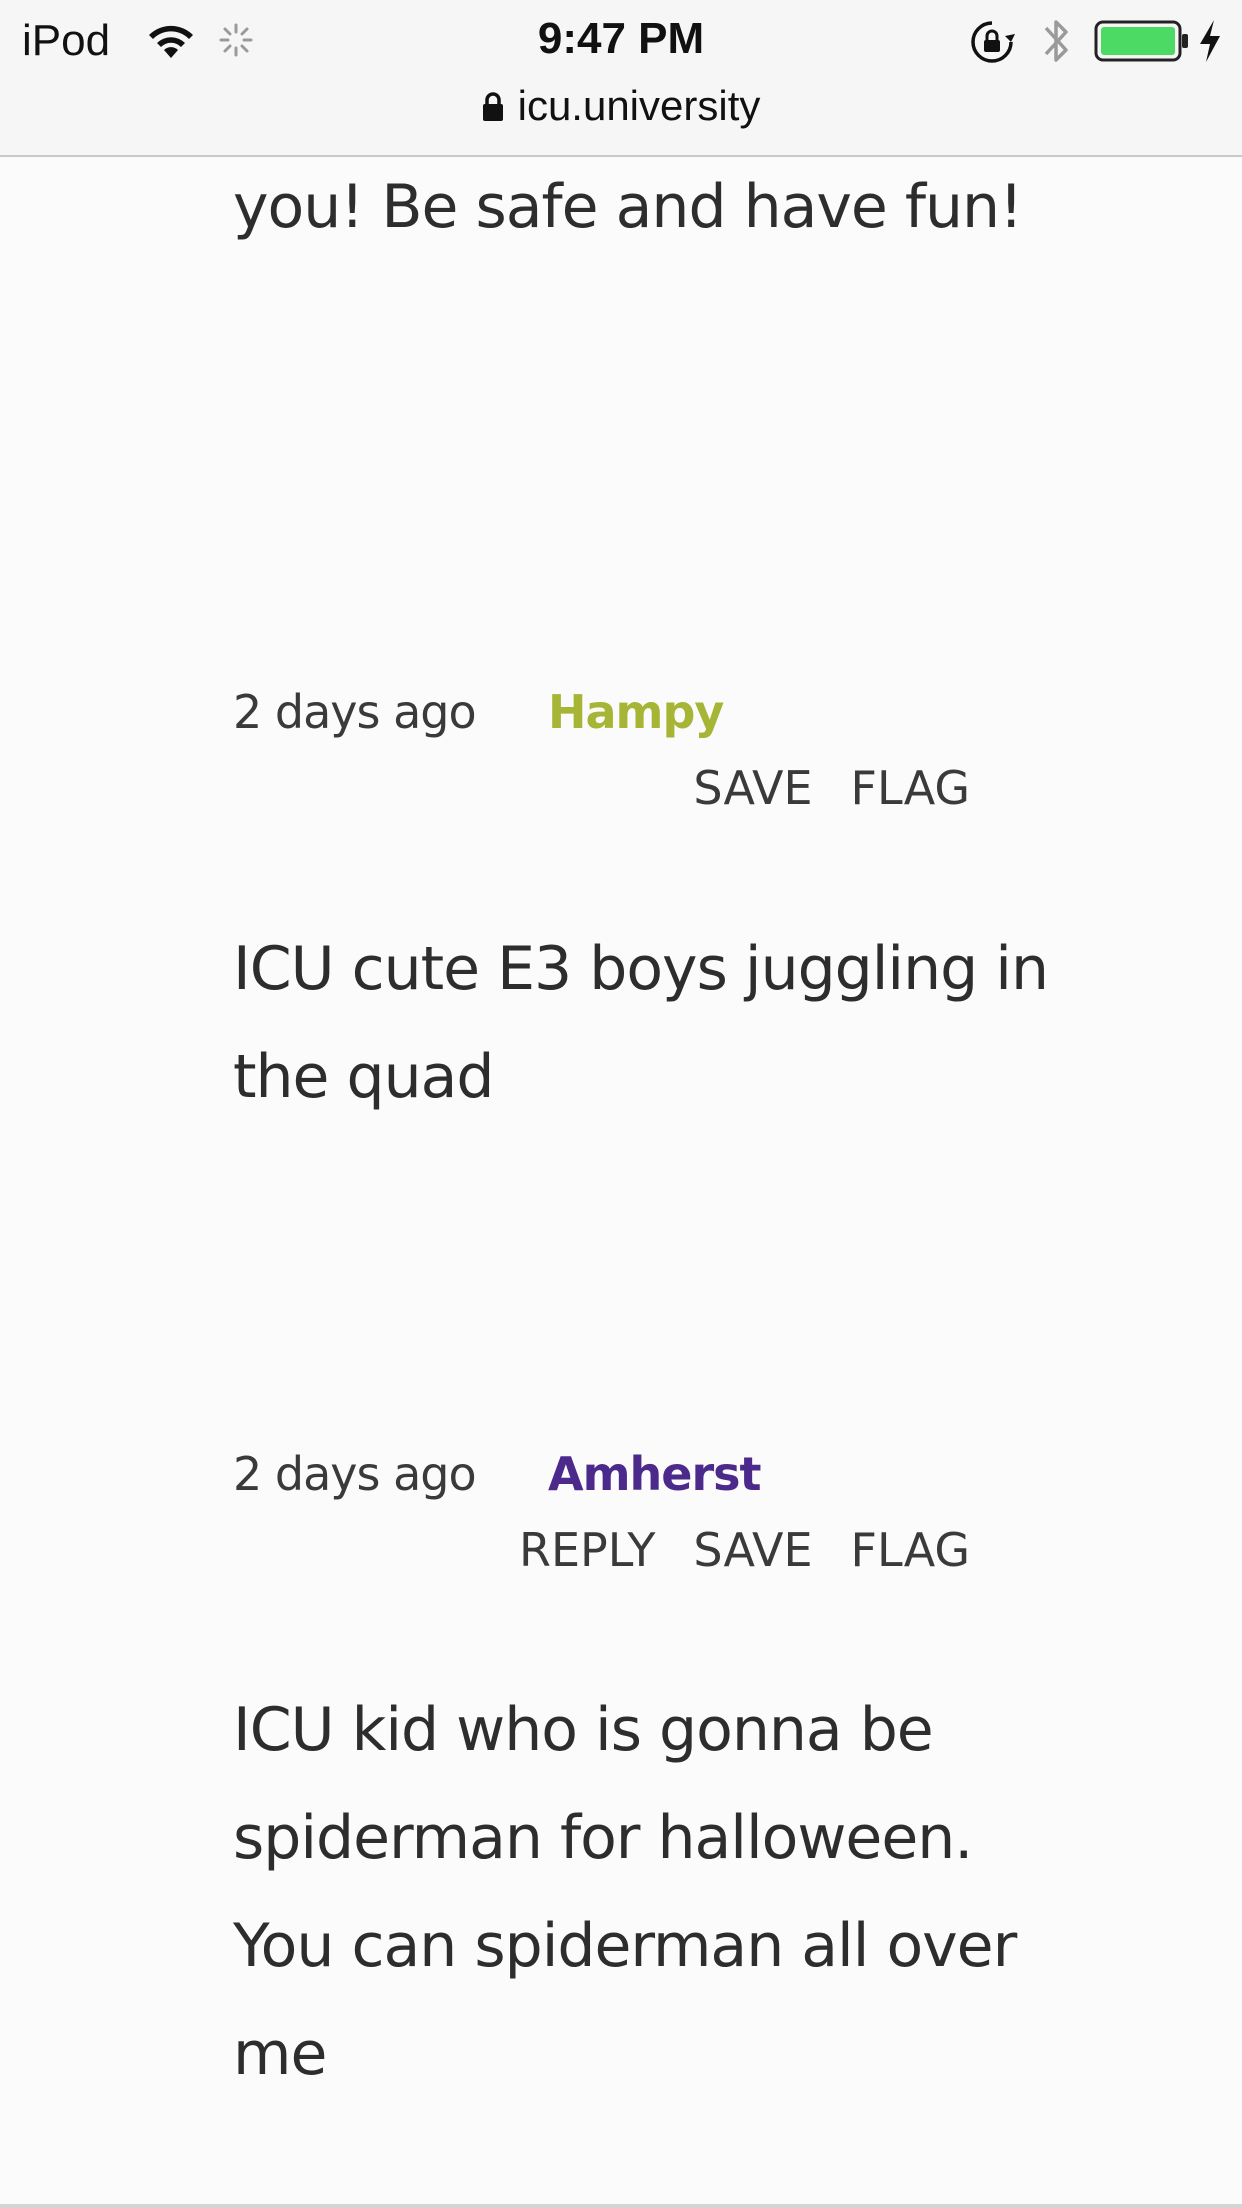 The image size is (1242, 2208). Describe the element at coordinates (831, 788) in the screenshot. I see `post-actions: SAVE FLAG` at that location.